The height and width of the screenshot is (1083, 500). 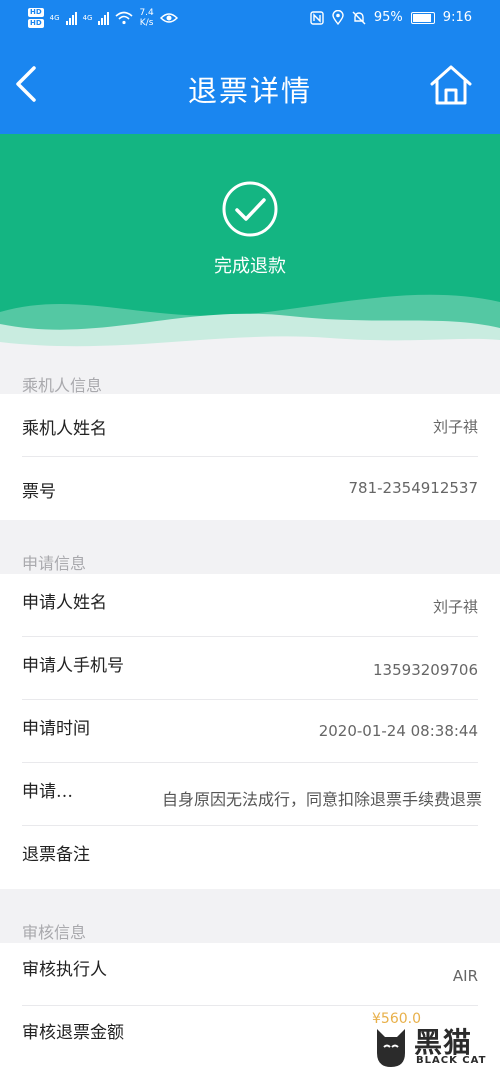 I want to click on row-label: 审核执行人, so click(x=64, y=970).